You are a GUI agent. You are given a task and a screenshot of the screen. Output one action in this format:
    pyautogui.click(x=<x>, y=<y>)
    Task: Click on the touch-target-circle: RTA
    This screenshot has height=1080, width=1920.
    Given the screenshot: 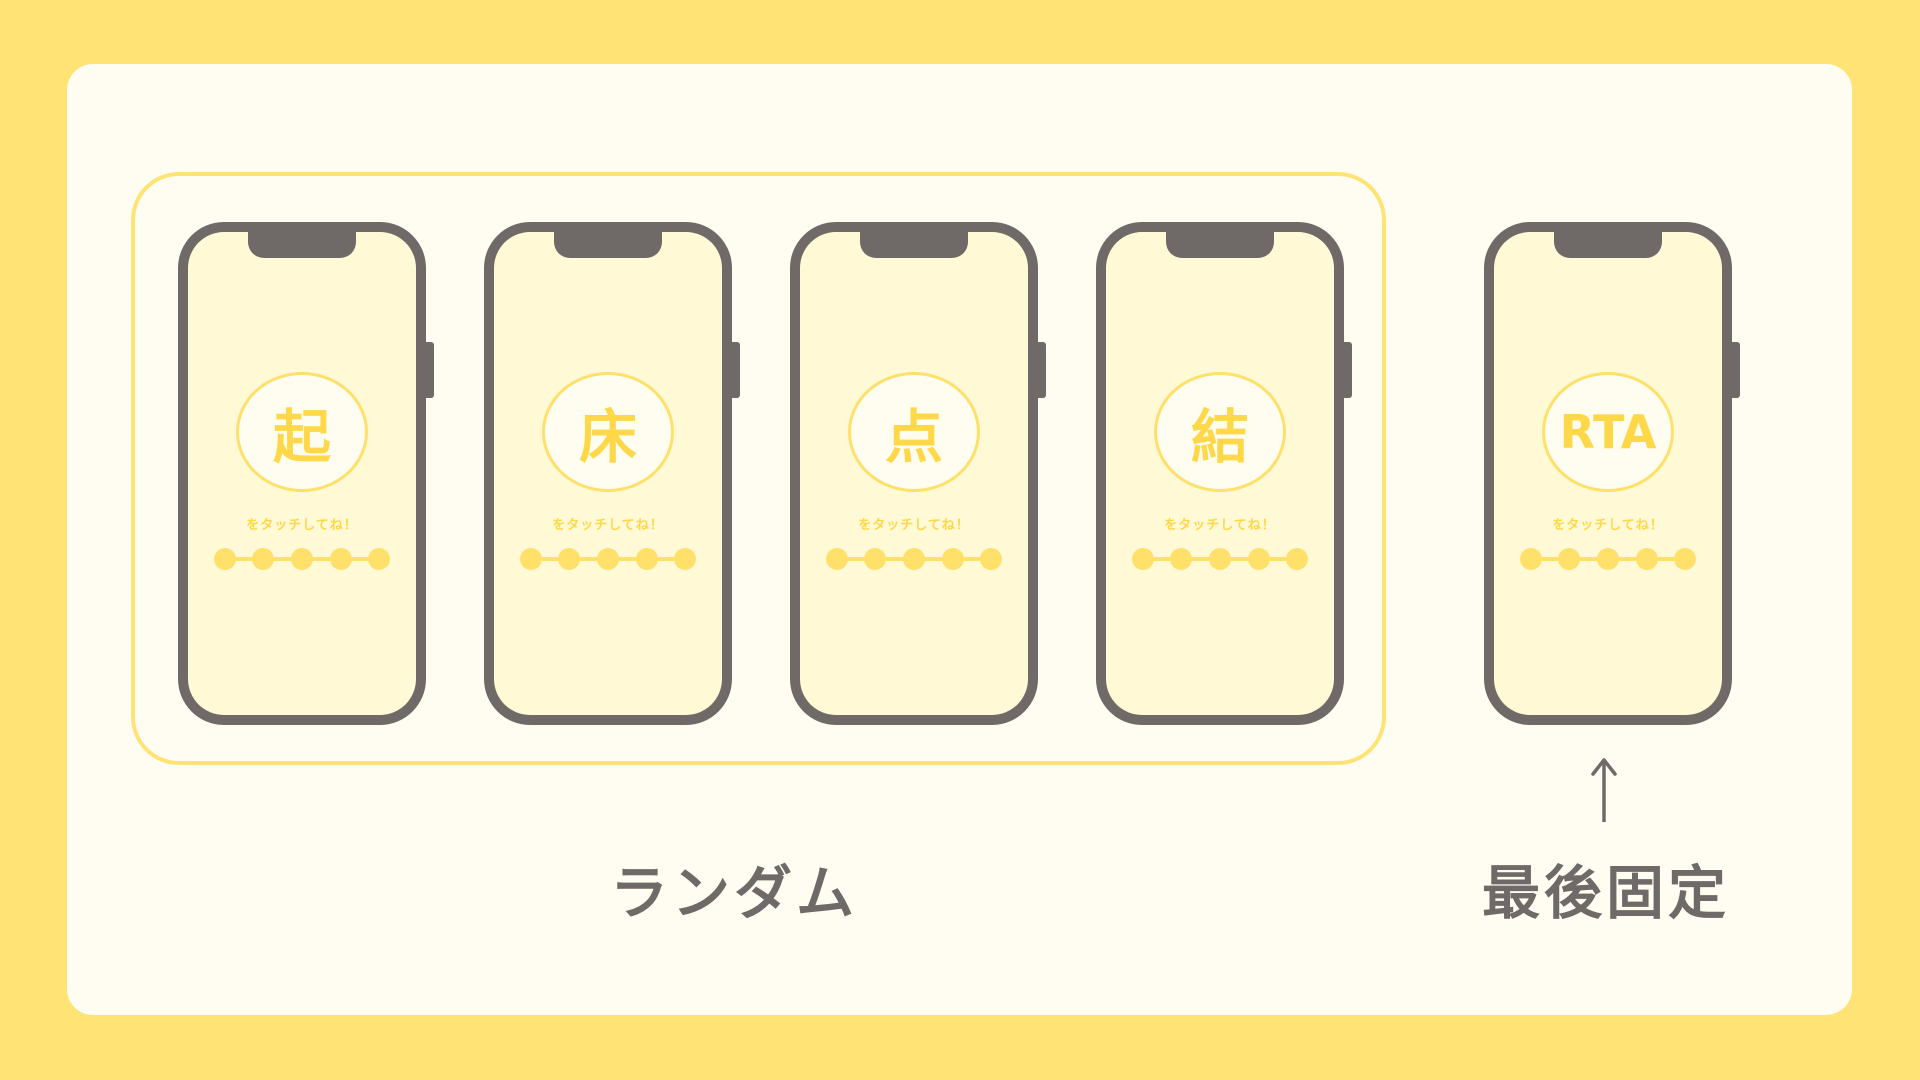 What is the action you would take?
    pyautogui.click(x=1608, y=432)
    